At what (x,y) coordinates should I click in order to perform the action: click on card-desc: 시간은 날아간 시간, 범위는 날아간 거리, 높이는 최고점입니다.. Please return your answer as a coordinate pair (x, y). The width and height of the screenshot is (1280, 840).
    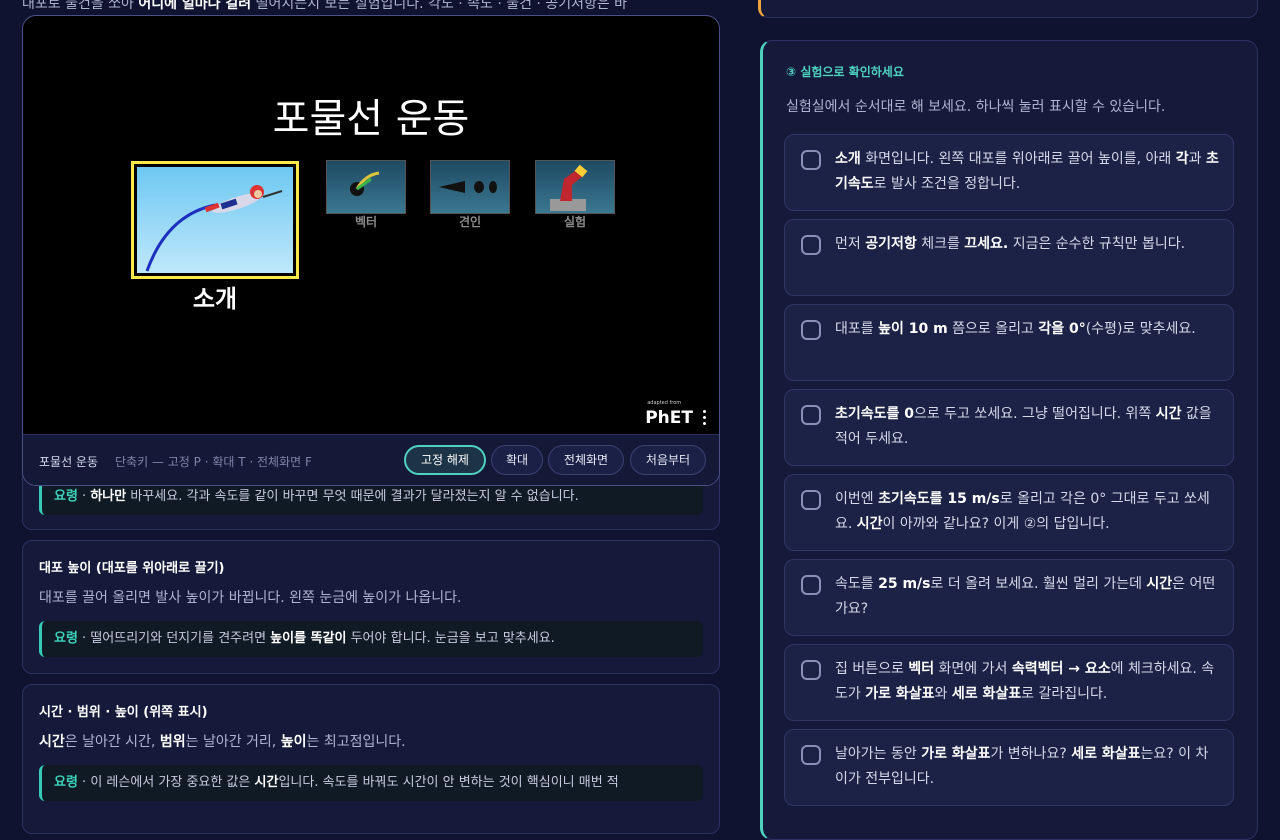
    Looking at the image, I should click on (222, 742).